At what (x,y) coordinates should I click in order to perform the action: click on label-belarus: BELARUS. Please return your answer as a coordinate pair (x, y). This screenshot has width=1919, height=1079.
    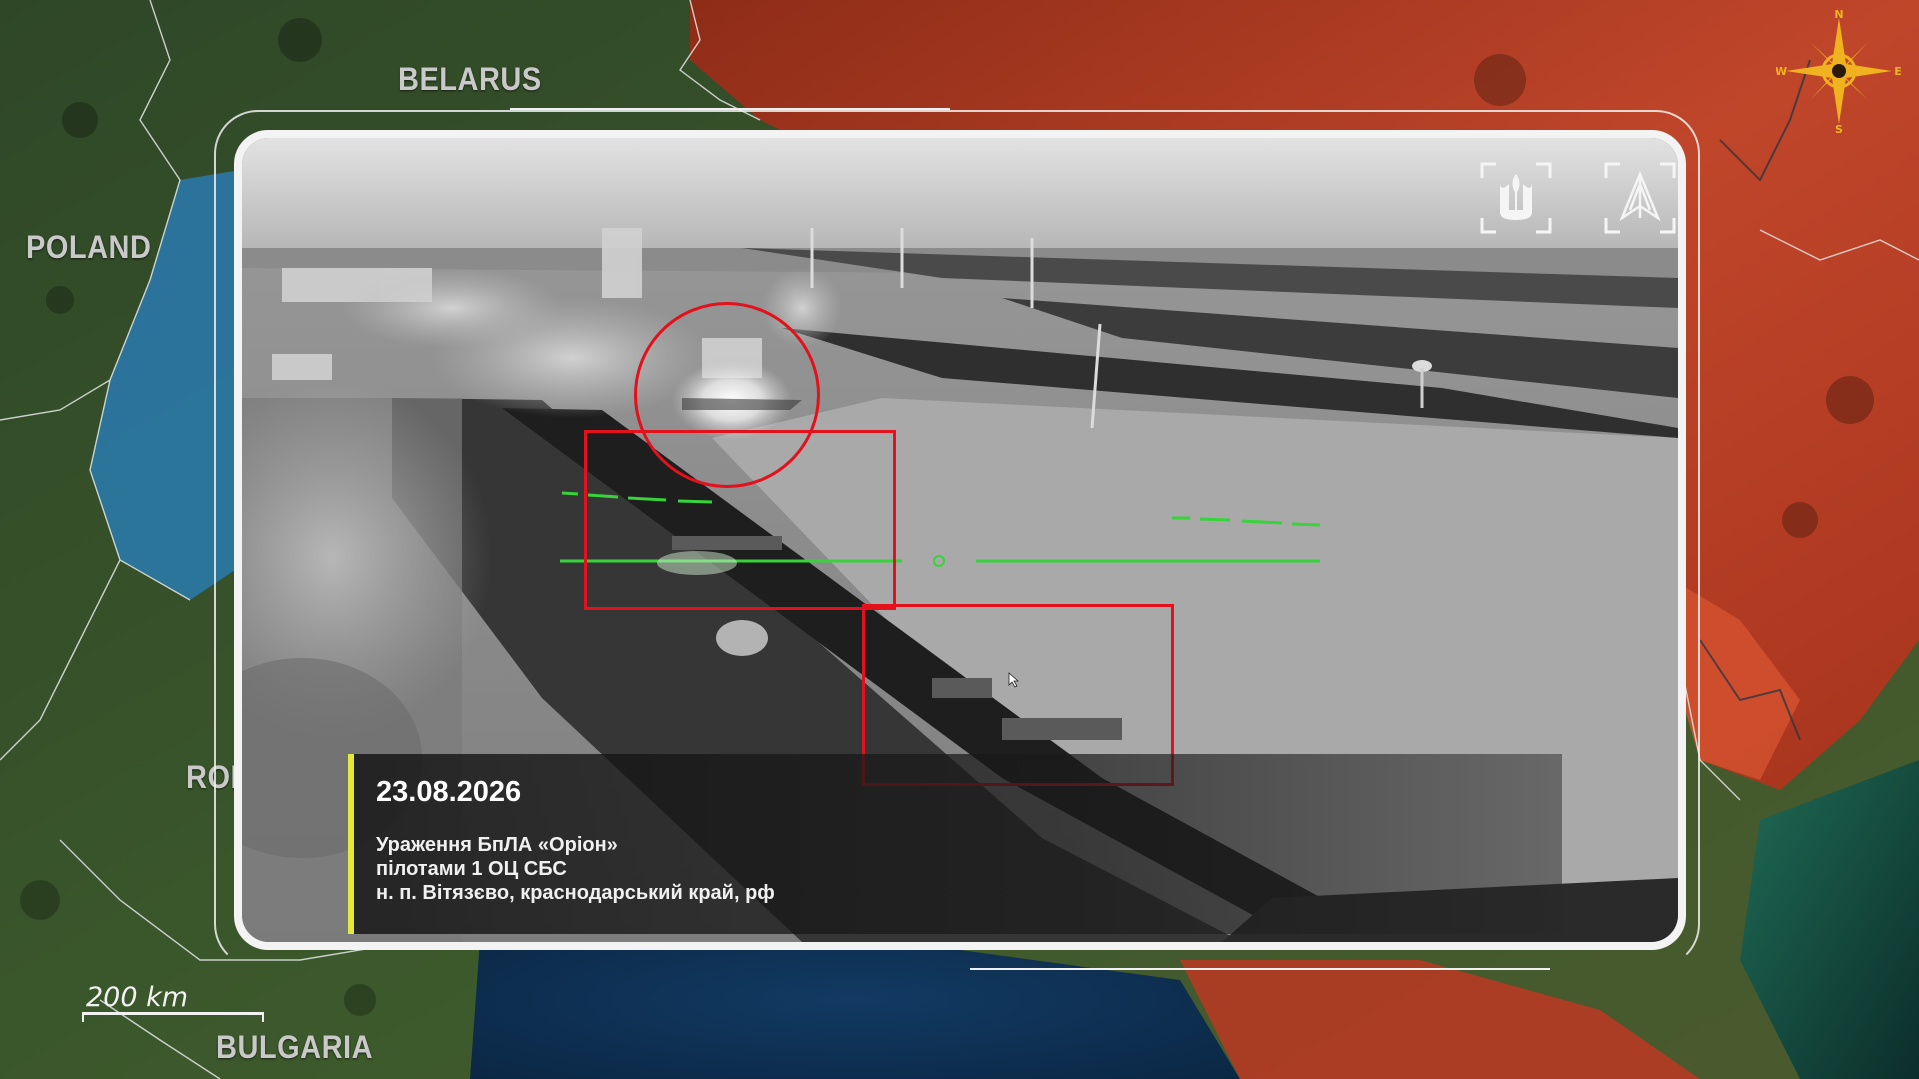
    Looking at the image, I should click on (470, 80).